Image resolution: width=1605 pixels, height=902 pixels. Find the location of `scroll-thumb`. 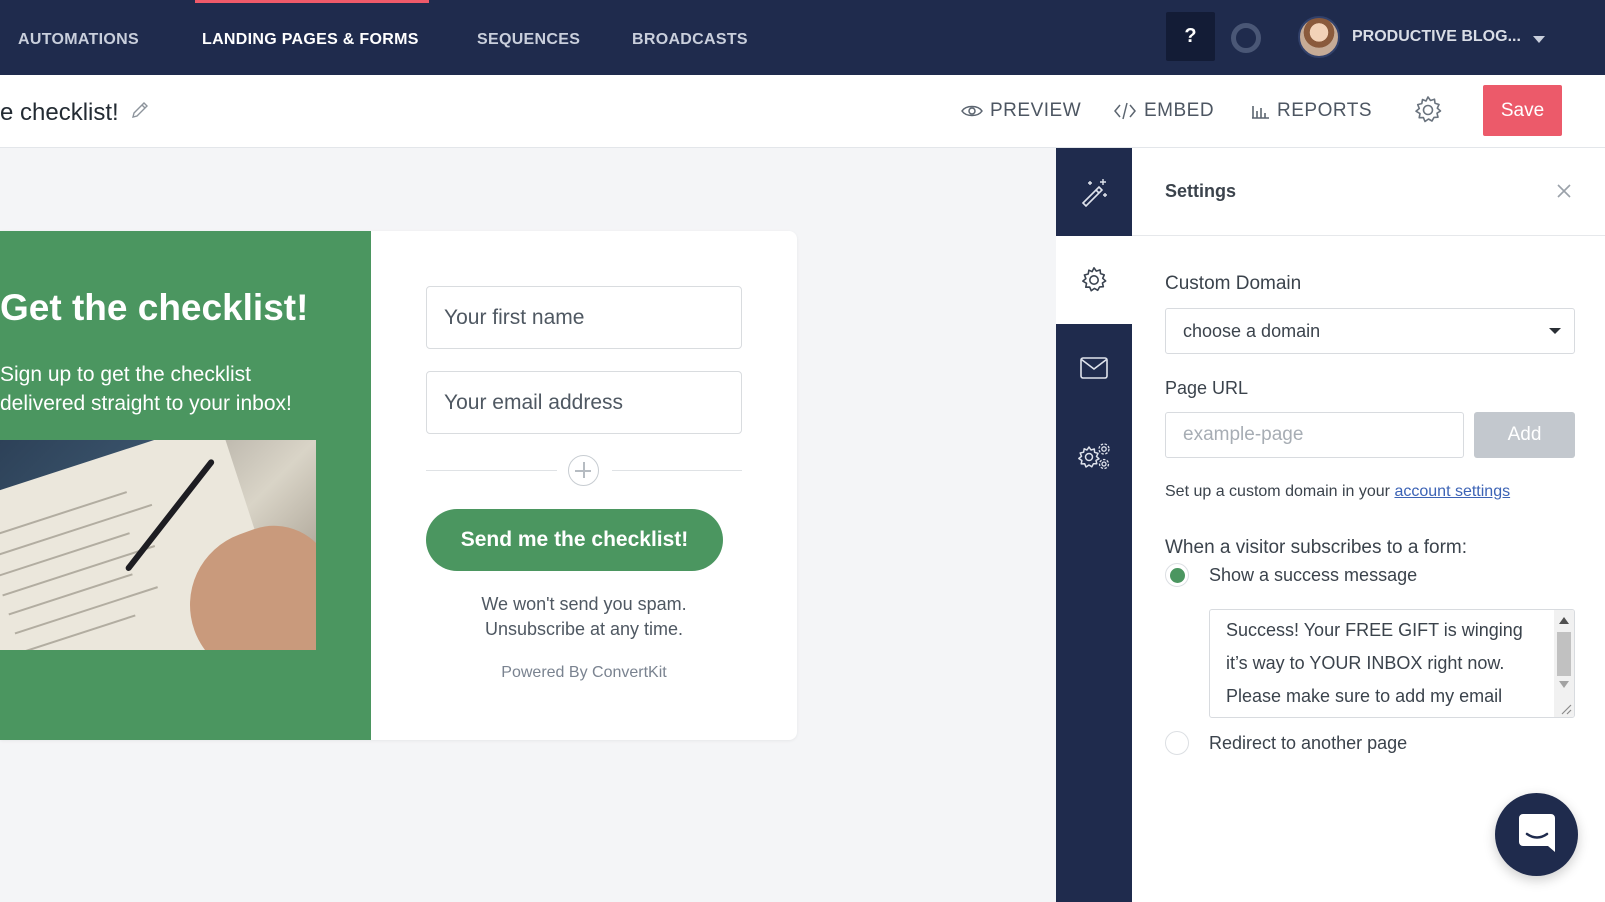

scroll-thumb is located at coordinates (1564, 654).